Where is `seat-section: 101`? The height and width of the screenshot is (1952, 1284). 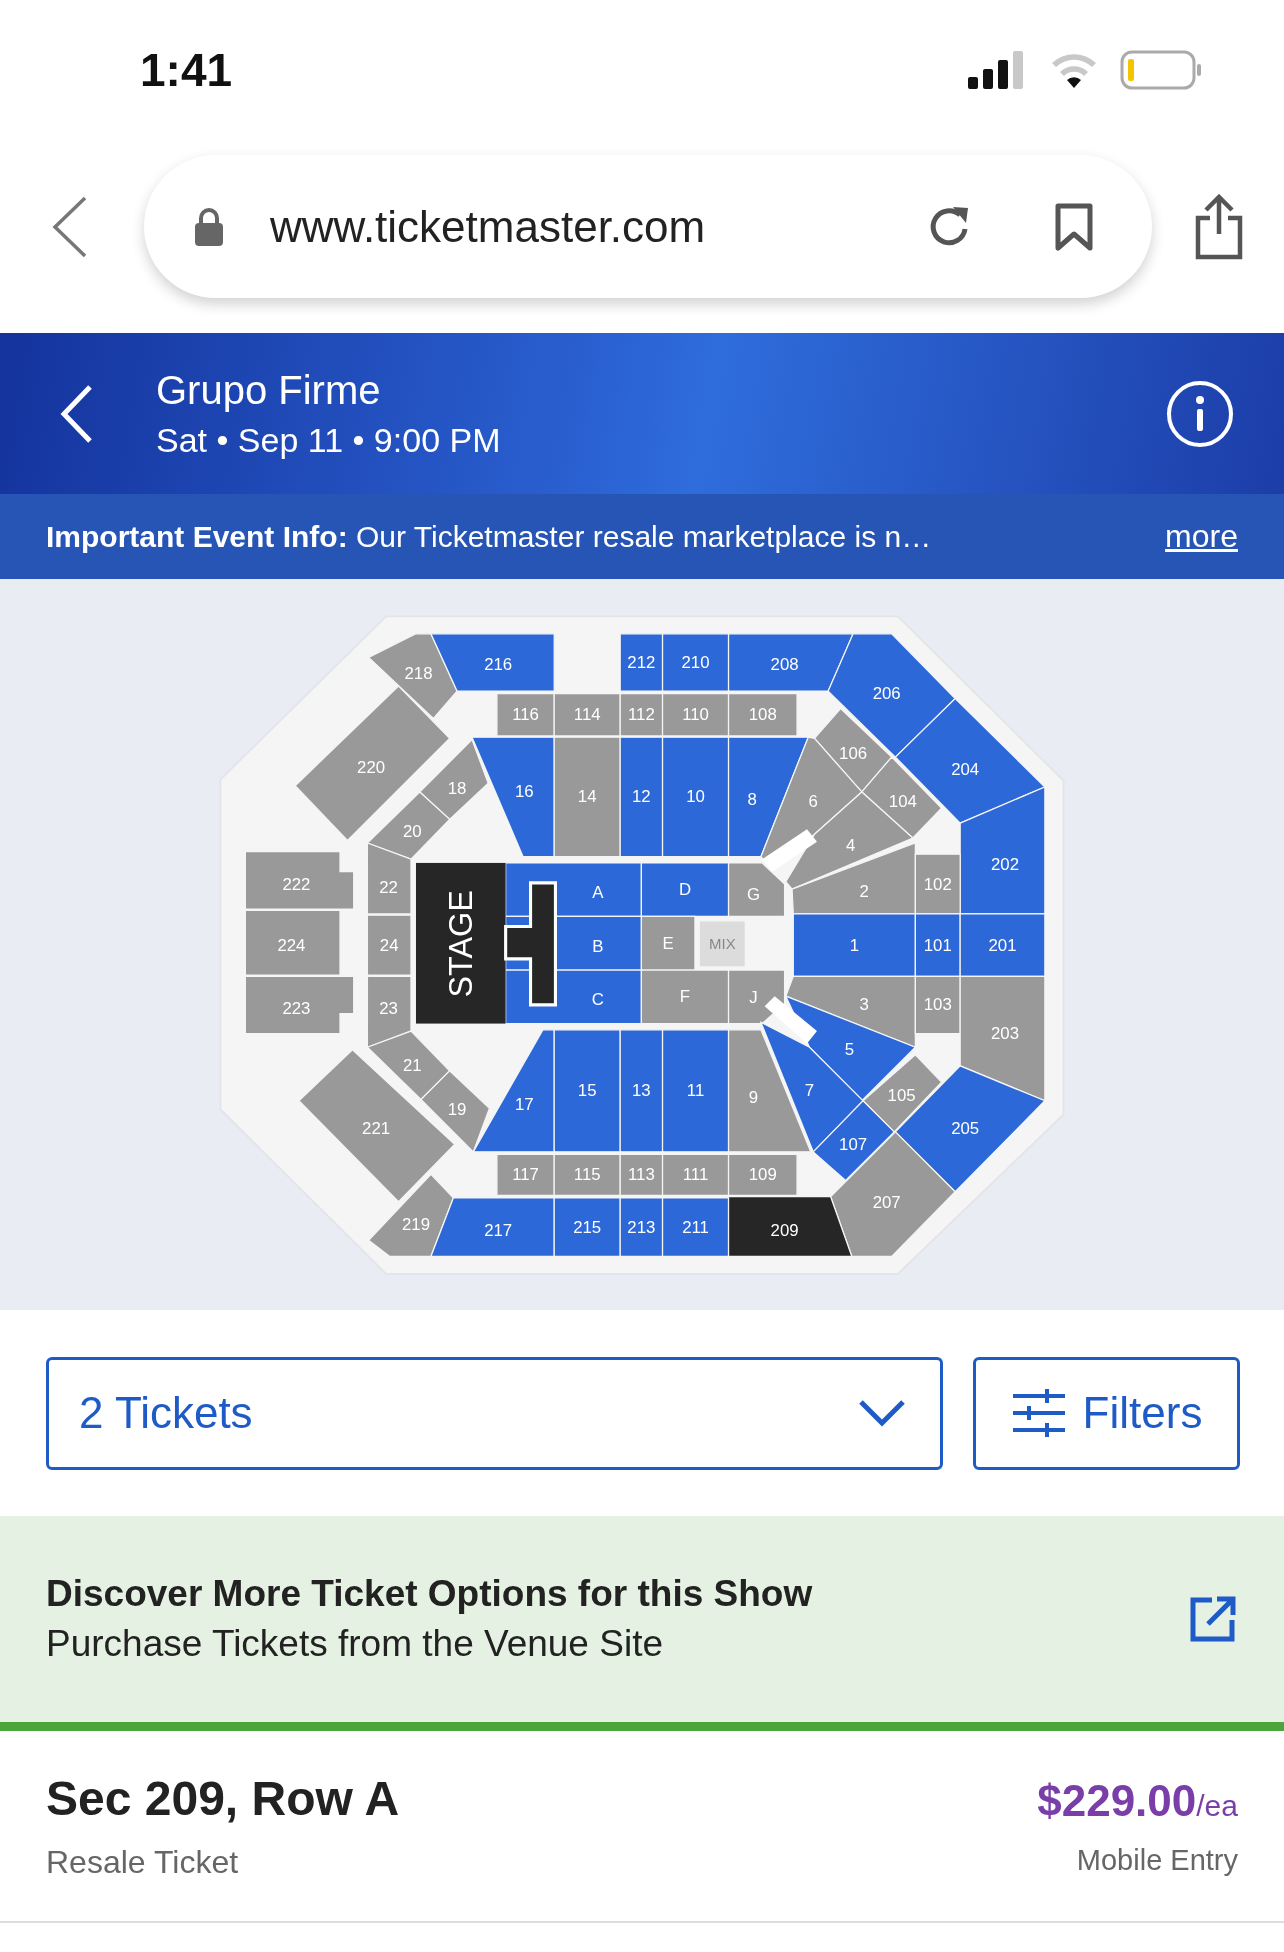
seat-section: 101 is located at coordinates (937, 945).